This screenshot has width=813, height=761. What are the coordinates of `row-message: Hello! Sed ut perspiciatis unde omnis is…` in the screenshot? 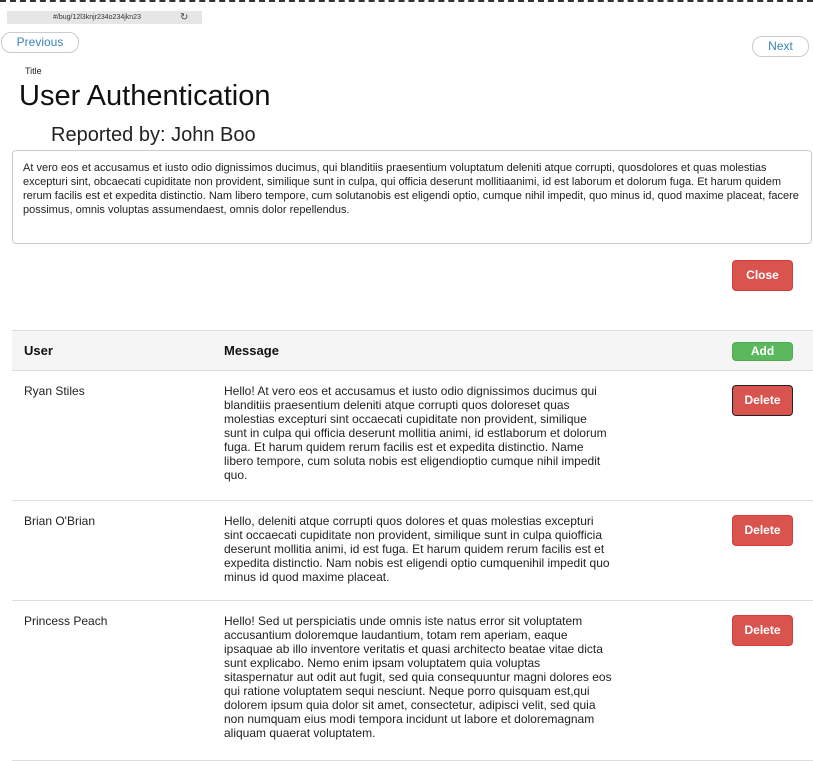 It's located at (418, 677).